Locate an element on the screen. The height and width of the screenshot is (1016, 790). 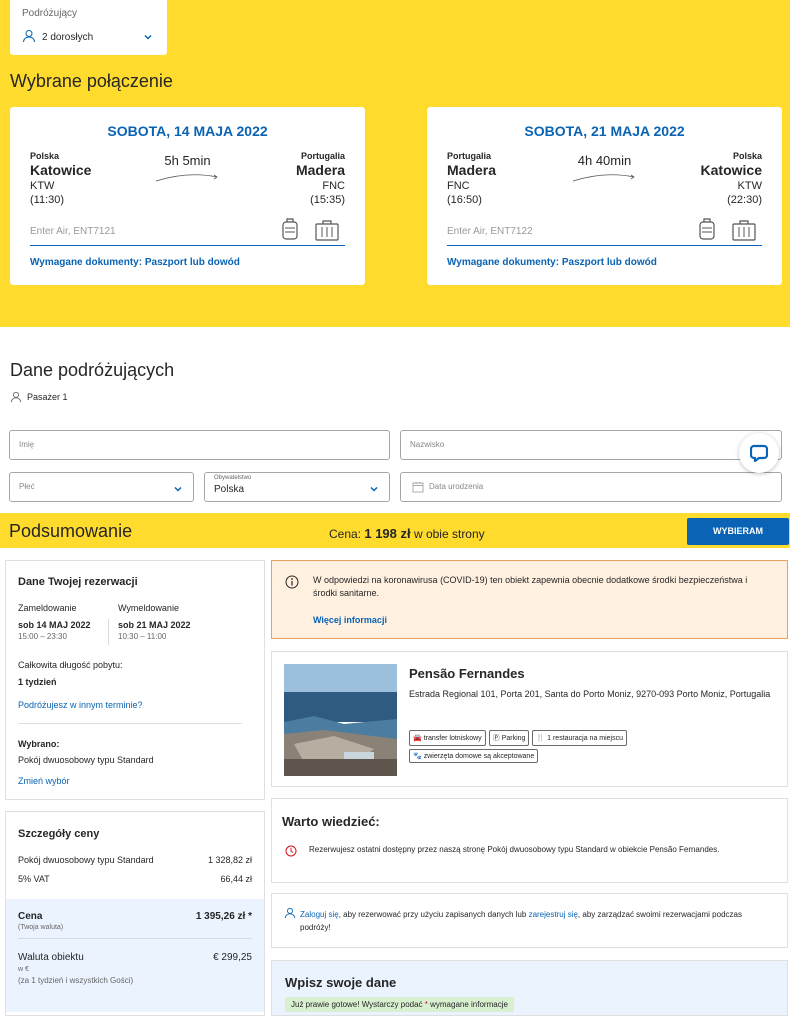
chat-button is located at coordinates (759, 453).